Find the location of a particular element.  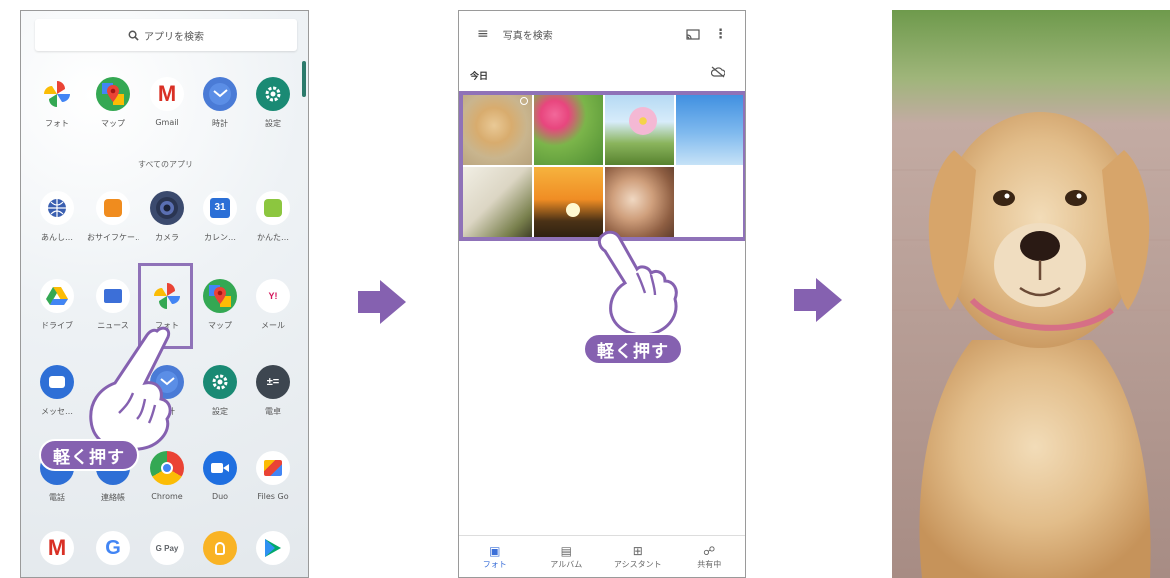

scroll-indicator is located at coordinates (304, 79).